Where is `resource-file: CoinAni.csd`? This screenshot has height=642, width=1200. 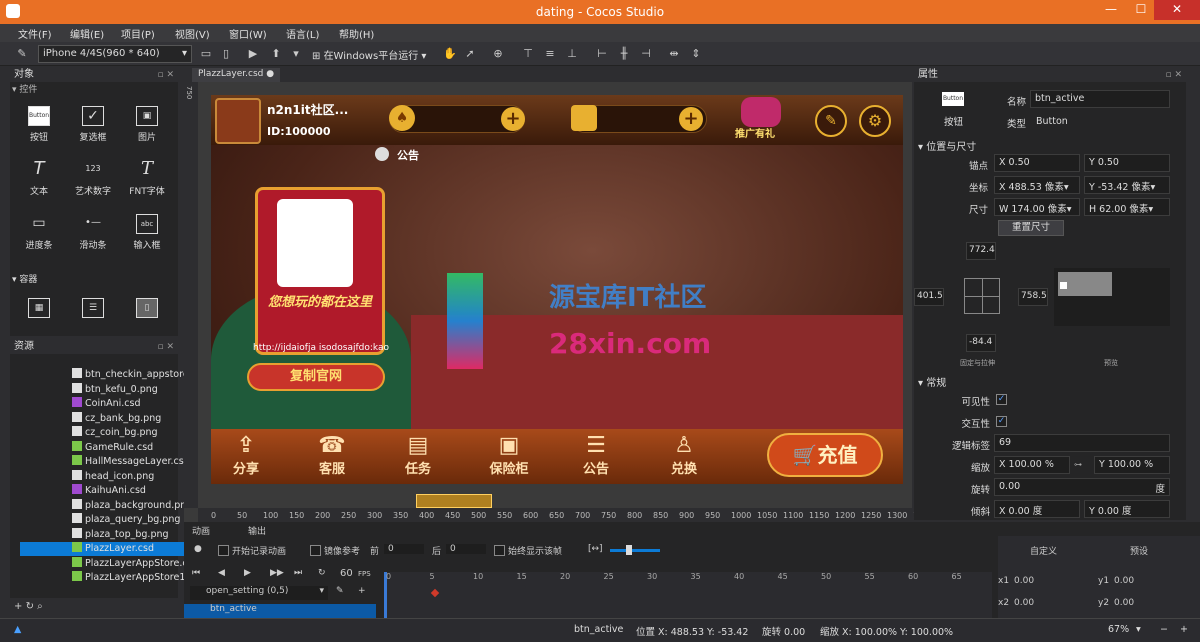
resource-file: CoinAni.csd is located at coordinates (128, 404).